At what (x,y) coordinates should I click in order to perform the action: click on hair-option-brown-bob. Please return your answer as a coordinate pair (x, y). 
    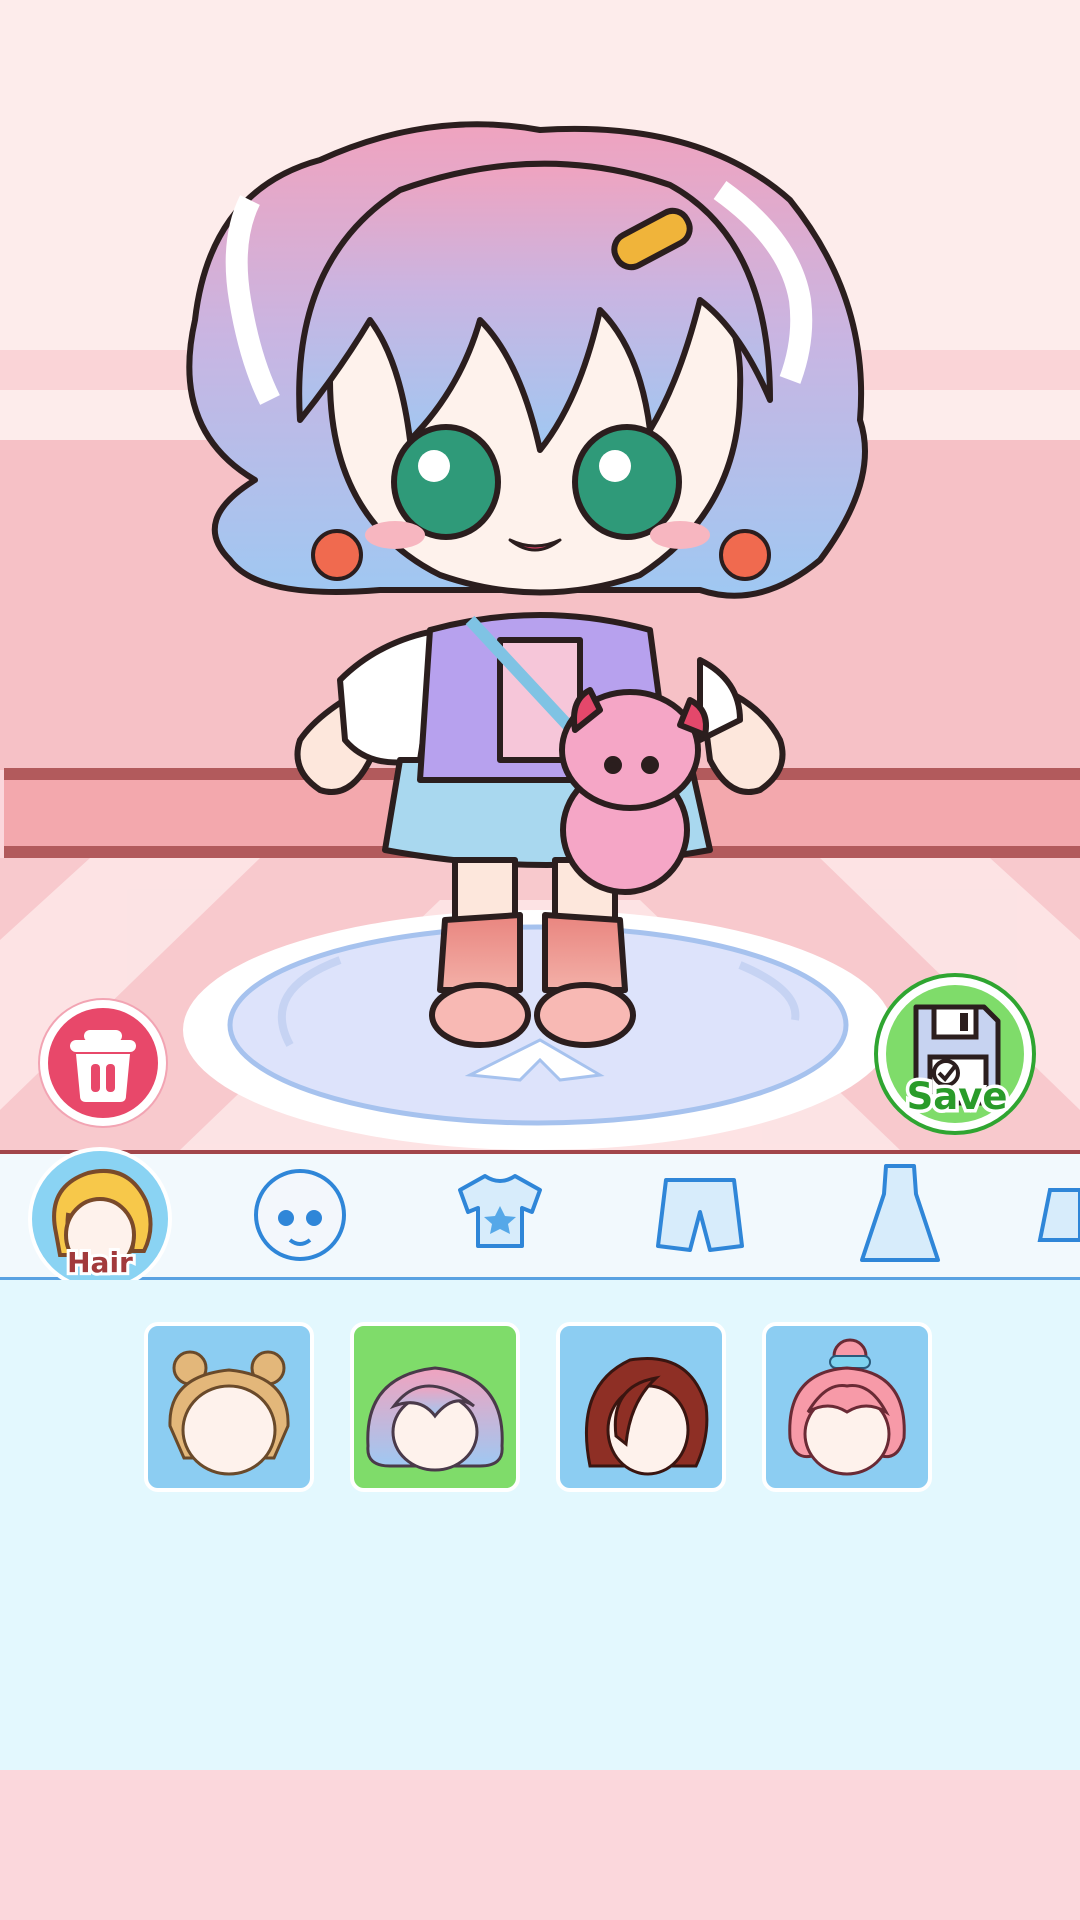
    Looking at the image, I should click on (641, 1407).